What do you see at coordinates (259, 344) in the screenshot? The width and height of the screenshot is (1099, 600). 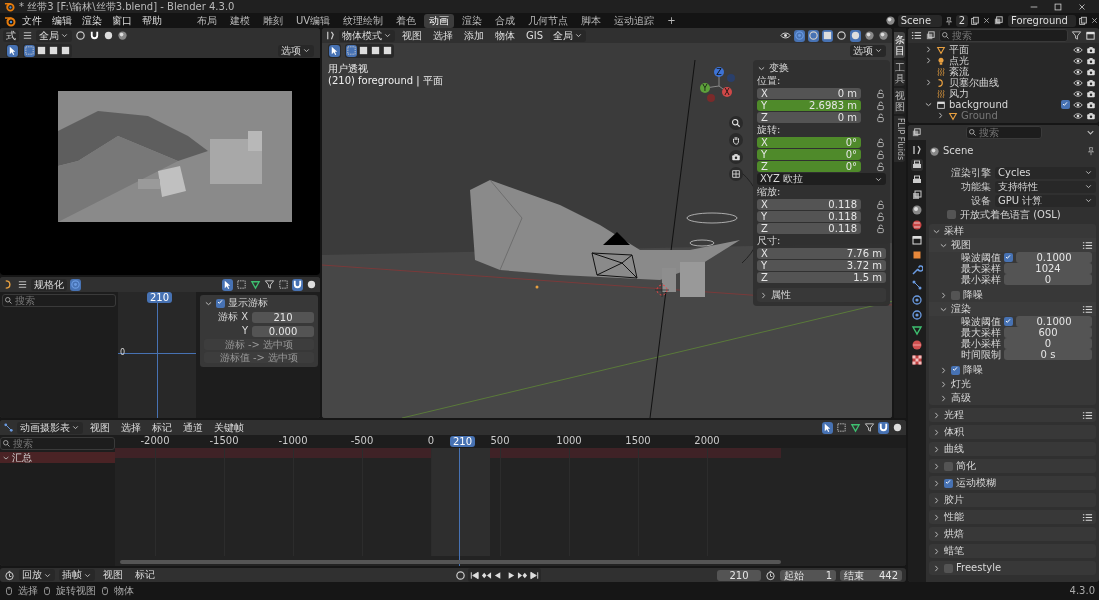 I see `action-button: 游标 -> 选中项` at bounding box center [259, 344].